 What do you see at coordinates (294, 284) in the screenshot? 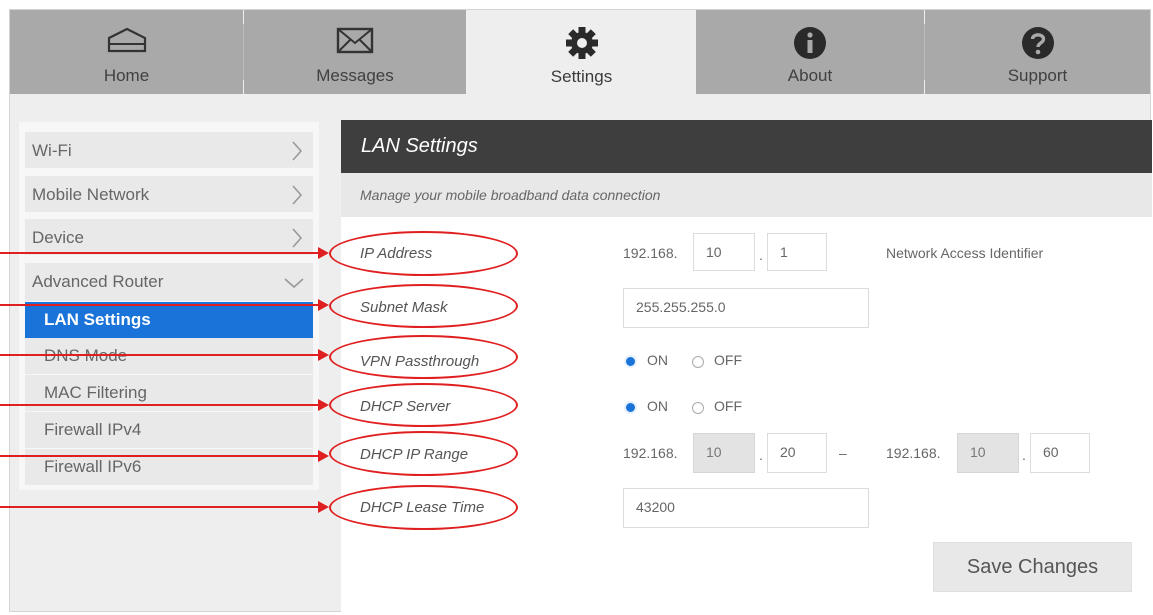
I see `chevron-down-icon` at bounding box center [294, 284].